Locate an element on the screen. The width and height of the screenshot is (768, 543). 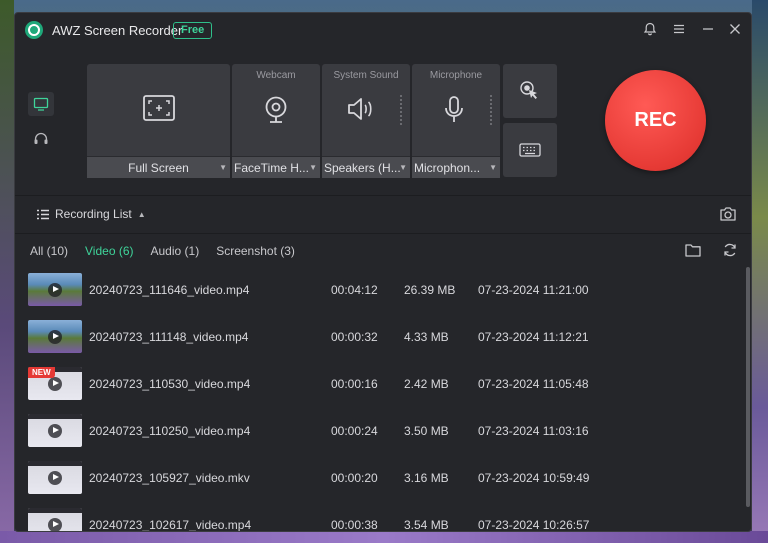
webcam-label: Webcam is located at coordinates (276, 75).